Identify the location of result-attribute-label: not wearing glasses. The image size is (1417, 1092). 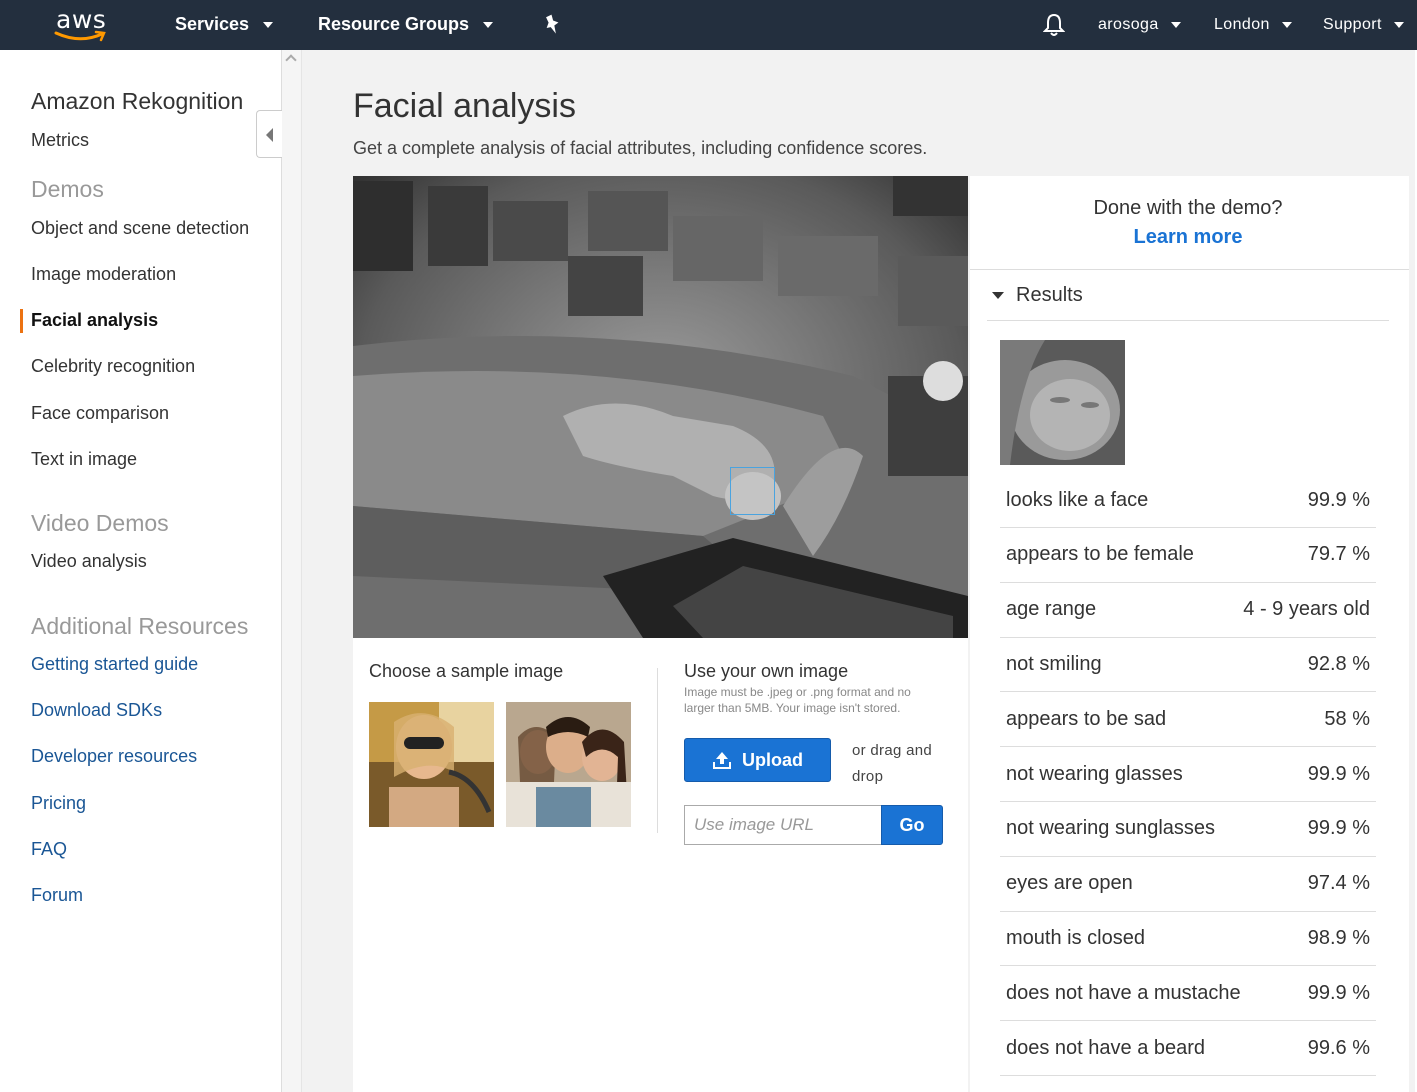
(1094, 773).